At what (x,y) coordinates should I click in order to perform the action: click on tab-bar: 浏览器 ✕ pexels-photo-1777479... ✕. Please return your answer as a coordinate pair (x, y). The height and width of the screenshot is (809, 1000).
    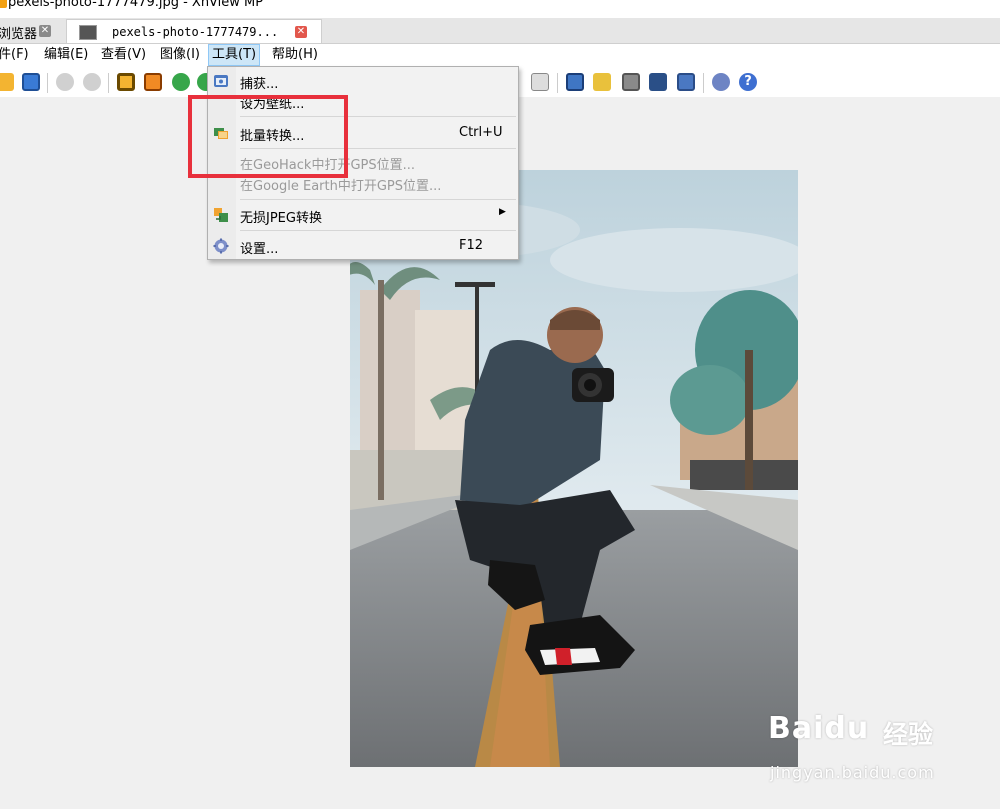
    Looking at the image, I should click on (500, 31).